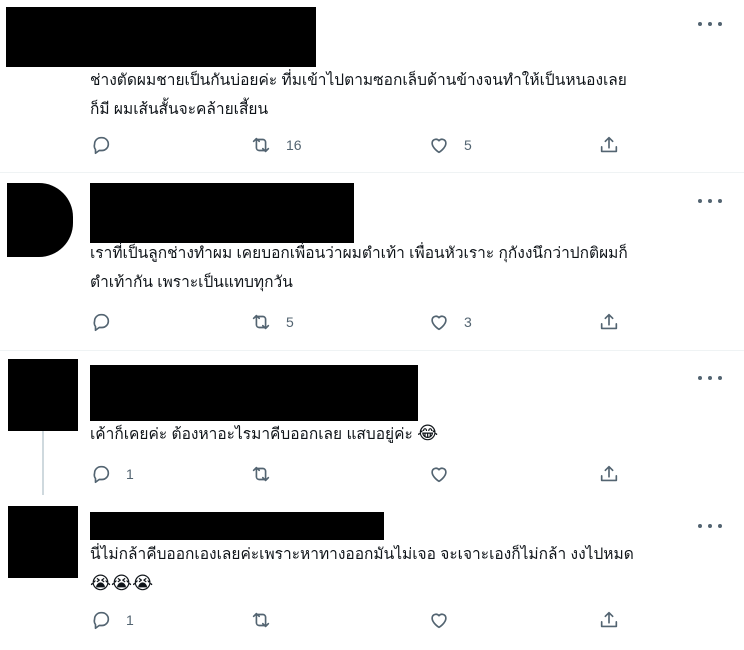  What do you see at coordinates (360, 322) in the screenshot?
I see `tweet-actions: 5 3` at bounding box center [360, 322].